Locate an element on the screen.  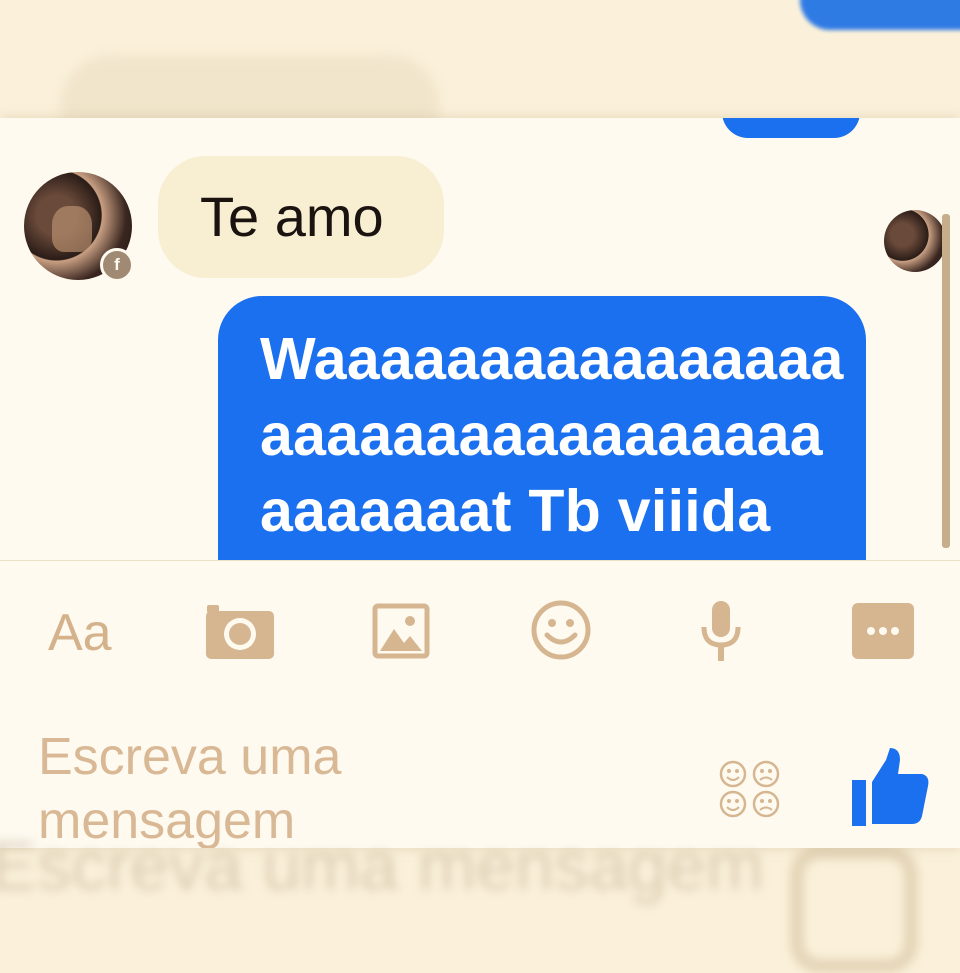
background-blur: Escreva uma mensagem is located at coordinates (382, 866).